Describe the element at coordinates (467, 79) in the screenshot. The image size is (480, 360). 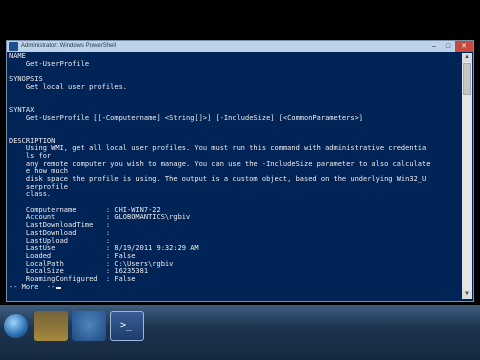
I see `scroll-thumb` at that location.